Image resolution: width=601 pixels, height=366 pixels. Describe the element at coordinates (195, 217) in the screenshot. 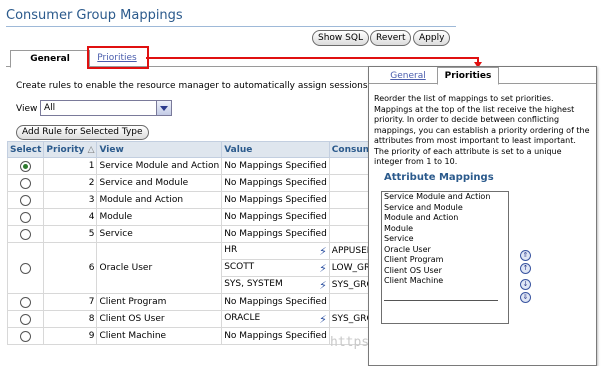

I see `table-row: 4 Module No Mappings Specified` at that location.